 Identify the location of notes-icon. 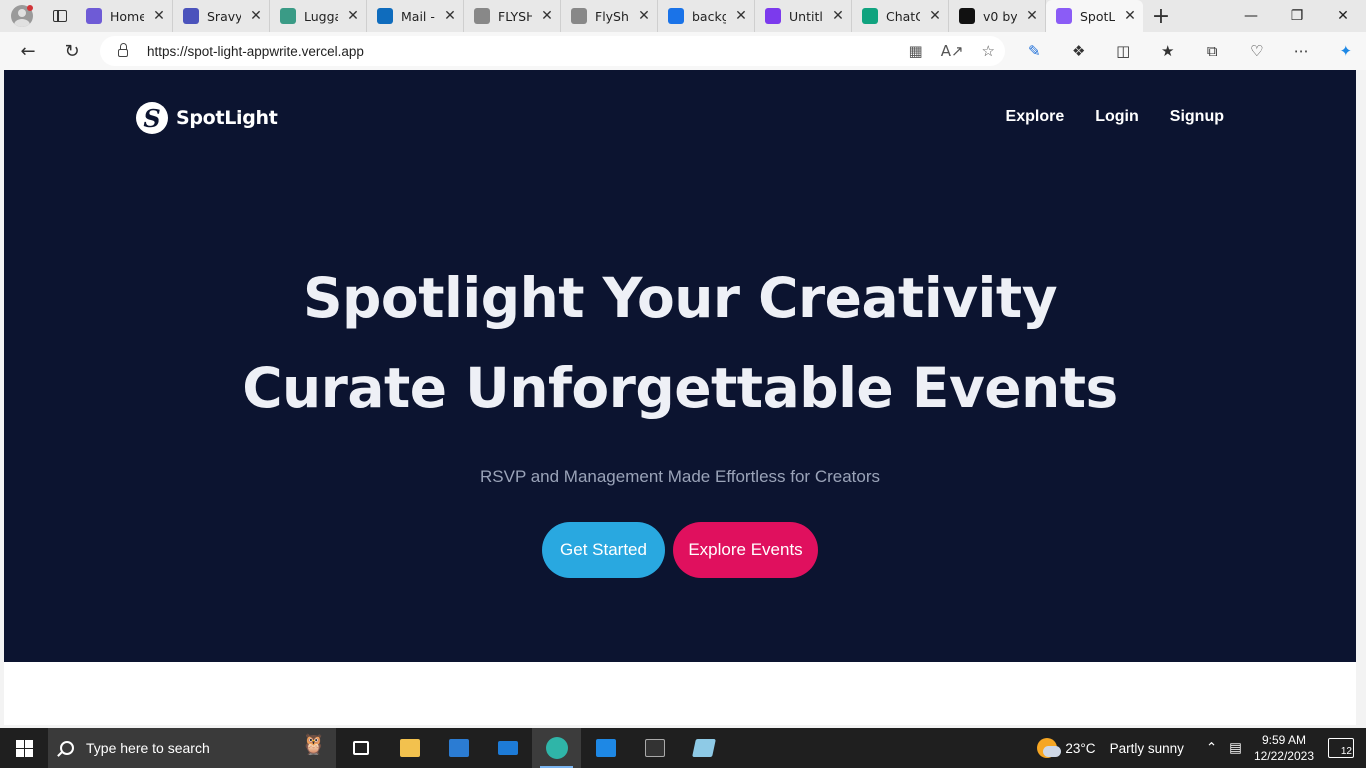
(703, 748).